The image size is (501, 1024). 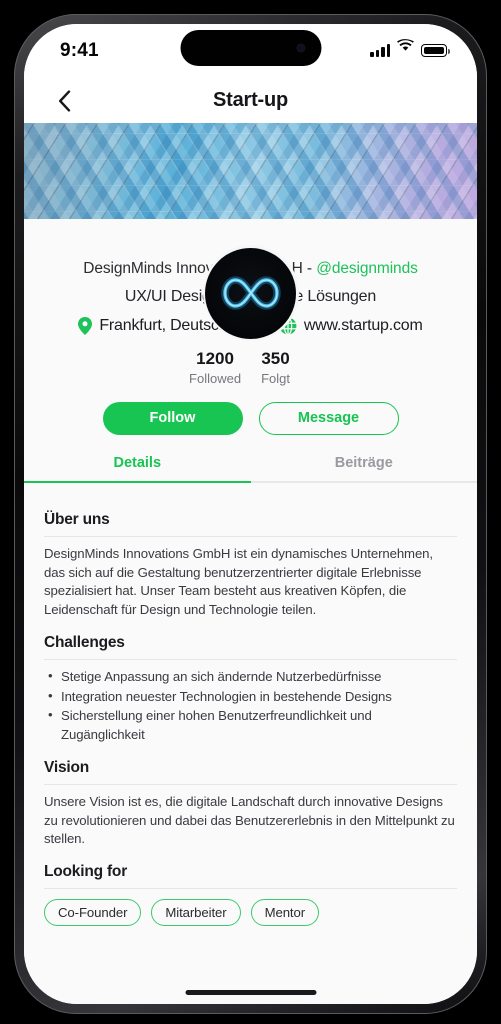 I want to click on infinity-logo-avatar, so click(x=250, y=293).